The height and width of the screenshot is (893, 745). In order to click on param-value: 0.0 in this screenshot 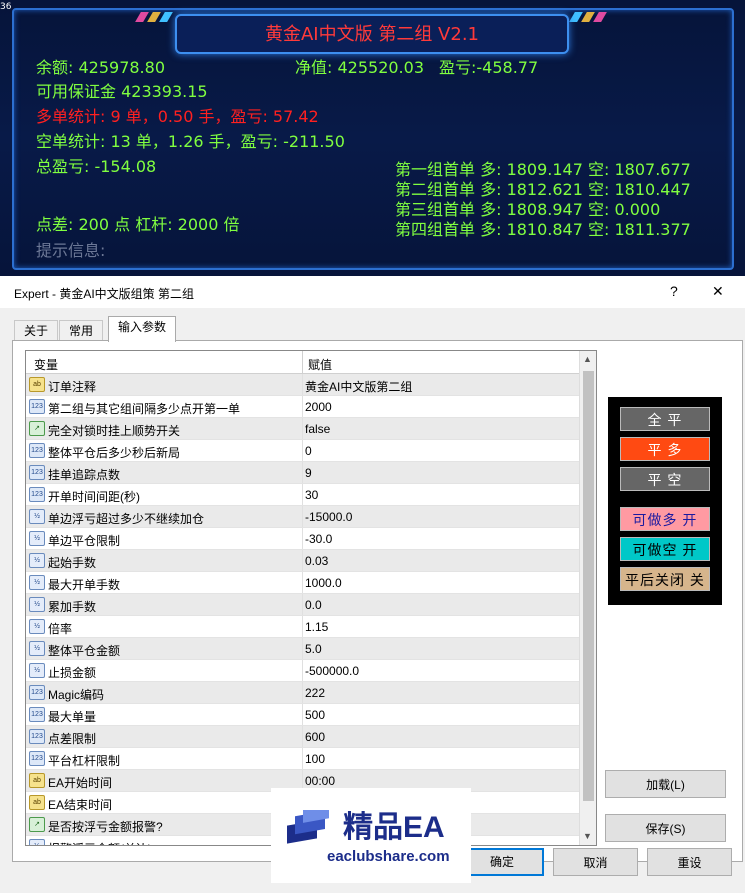, I will do `click(313, 605)`.